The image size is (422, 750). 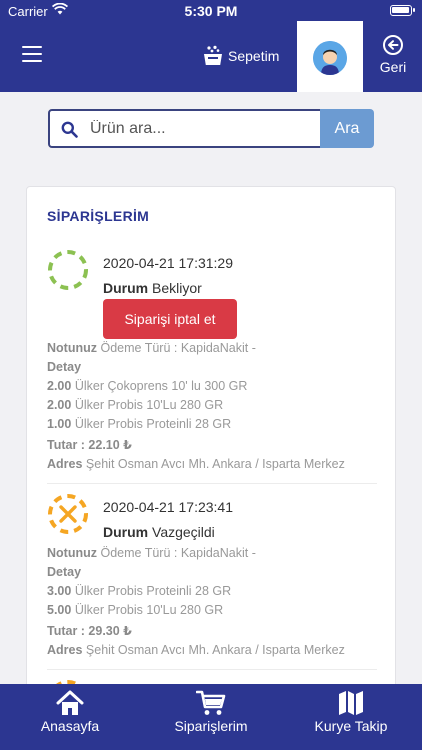 I want to click on order-line-item: 2.00 Ülker Çokoprens 10' lu 300 GR, so click(x=147, y=386).